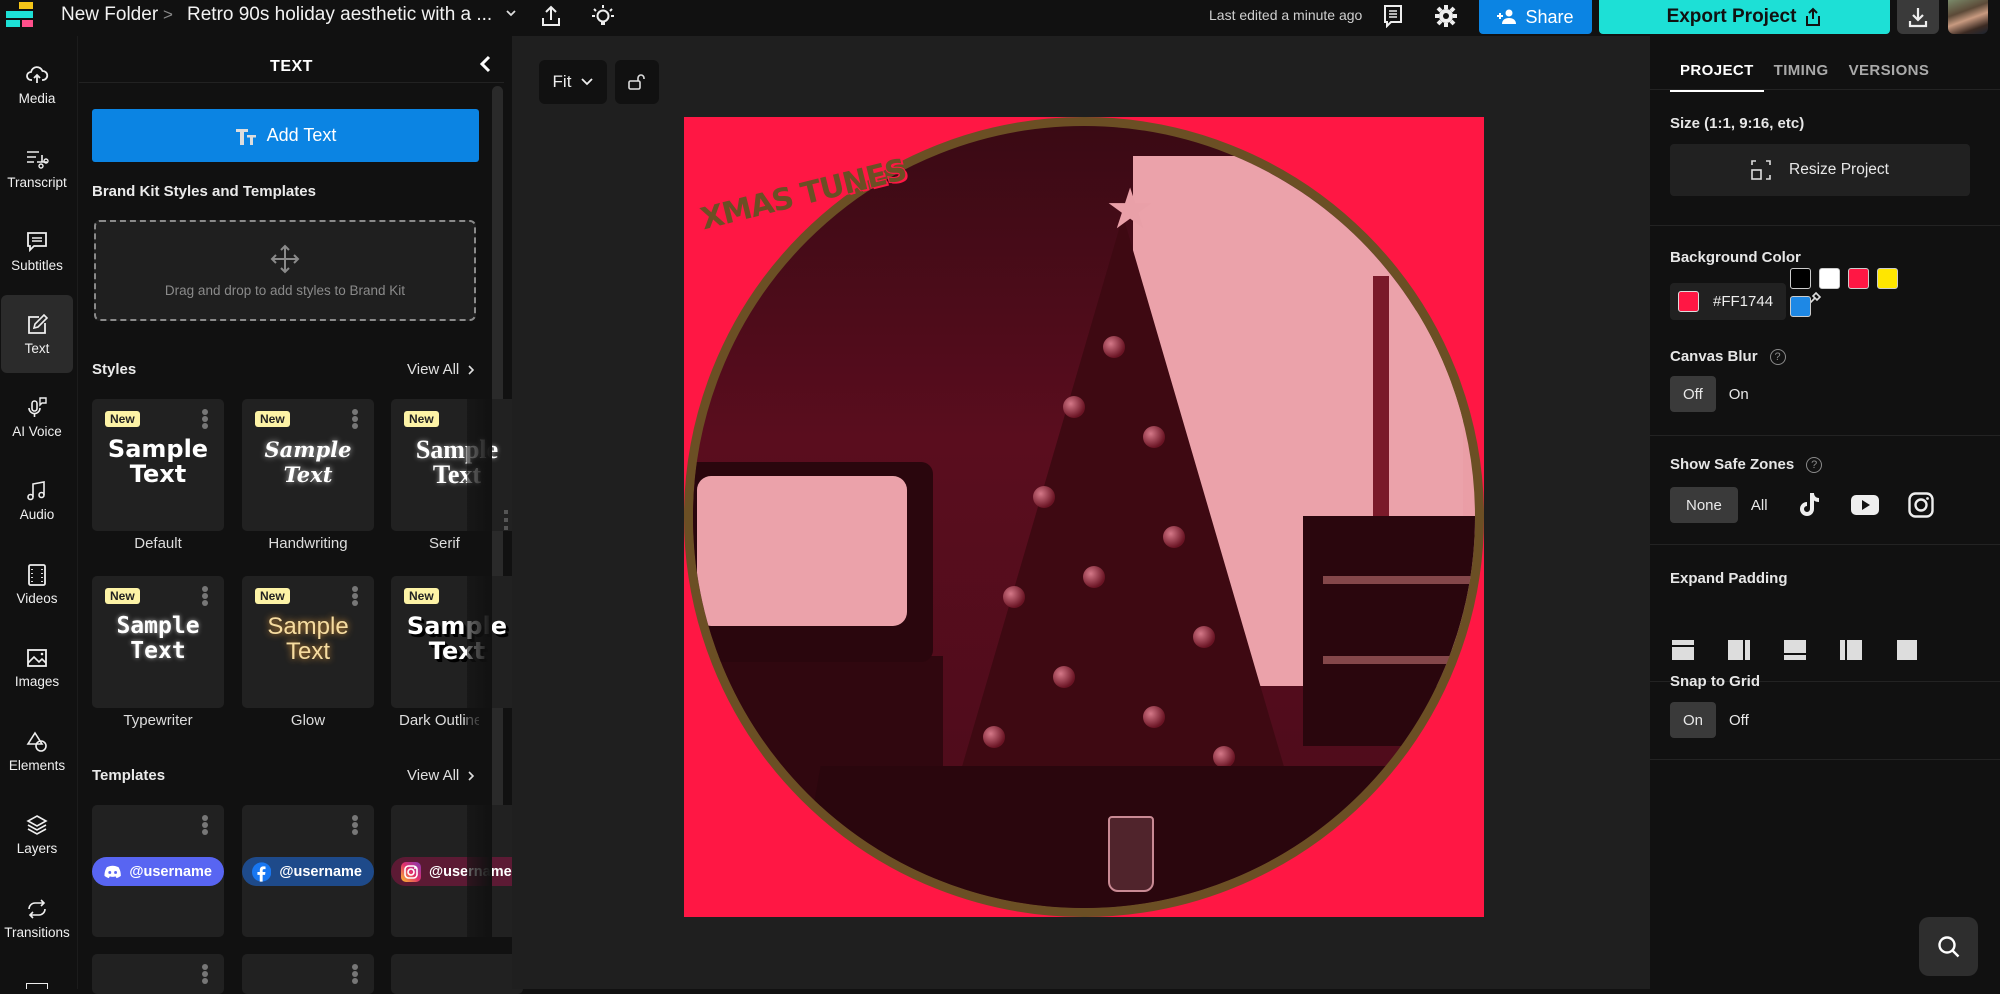 The height and width of the screenshot is (994, 2000). I want to click on resize-project-button: Resize Project, so click(1820, 170).